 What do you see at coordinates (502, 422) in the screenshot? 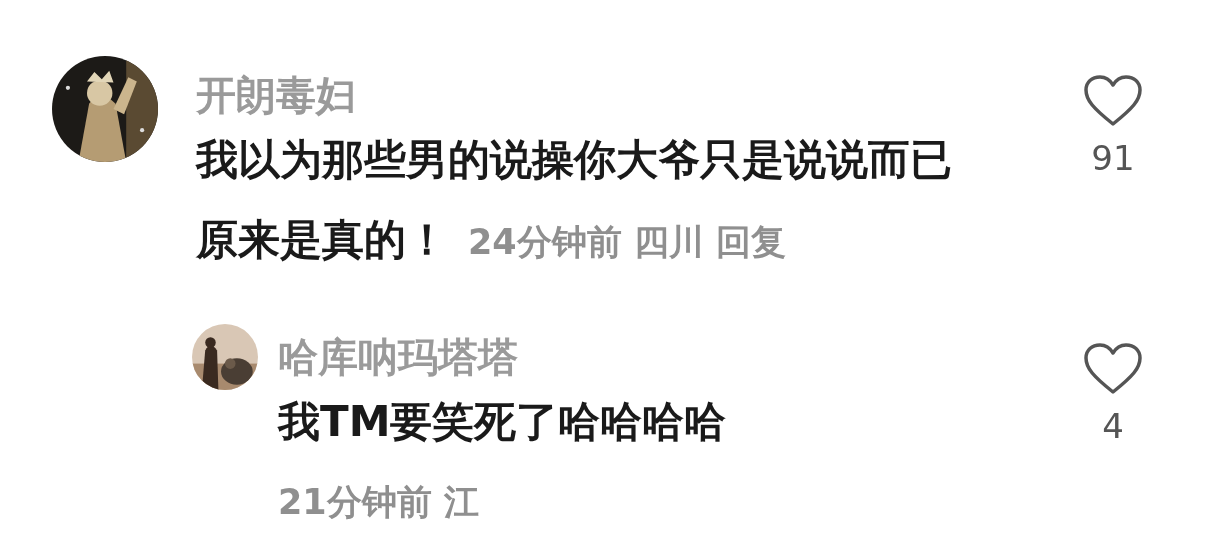
I see `comment-text: 我TM要笑死了哈哈哈哈` at bounding box center [502, 422].